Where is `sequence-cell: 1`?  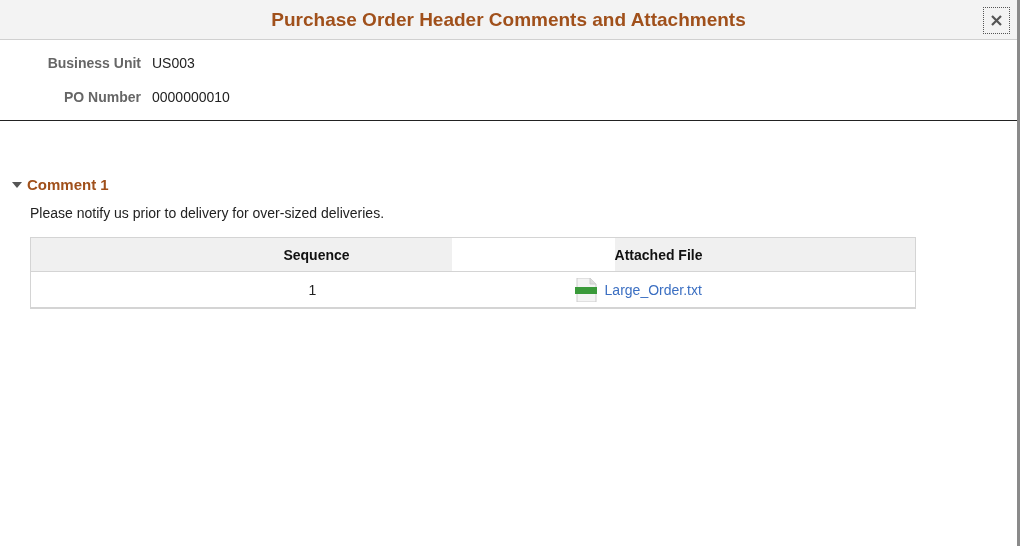
sequence-cell: 1 is located at coordinates (392, 289).